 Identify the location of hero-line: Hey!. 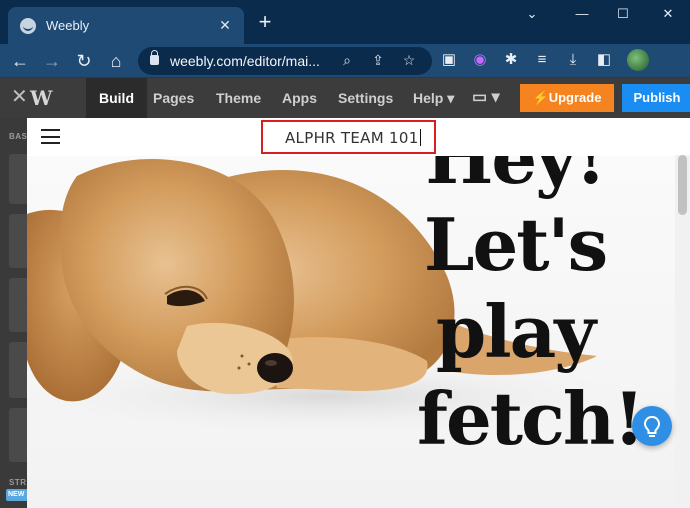
(515, 178).